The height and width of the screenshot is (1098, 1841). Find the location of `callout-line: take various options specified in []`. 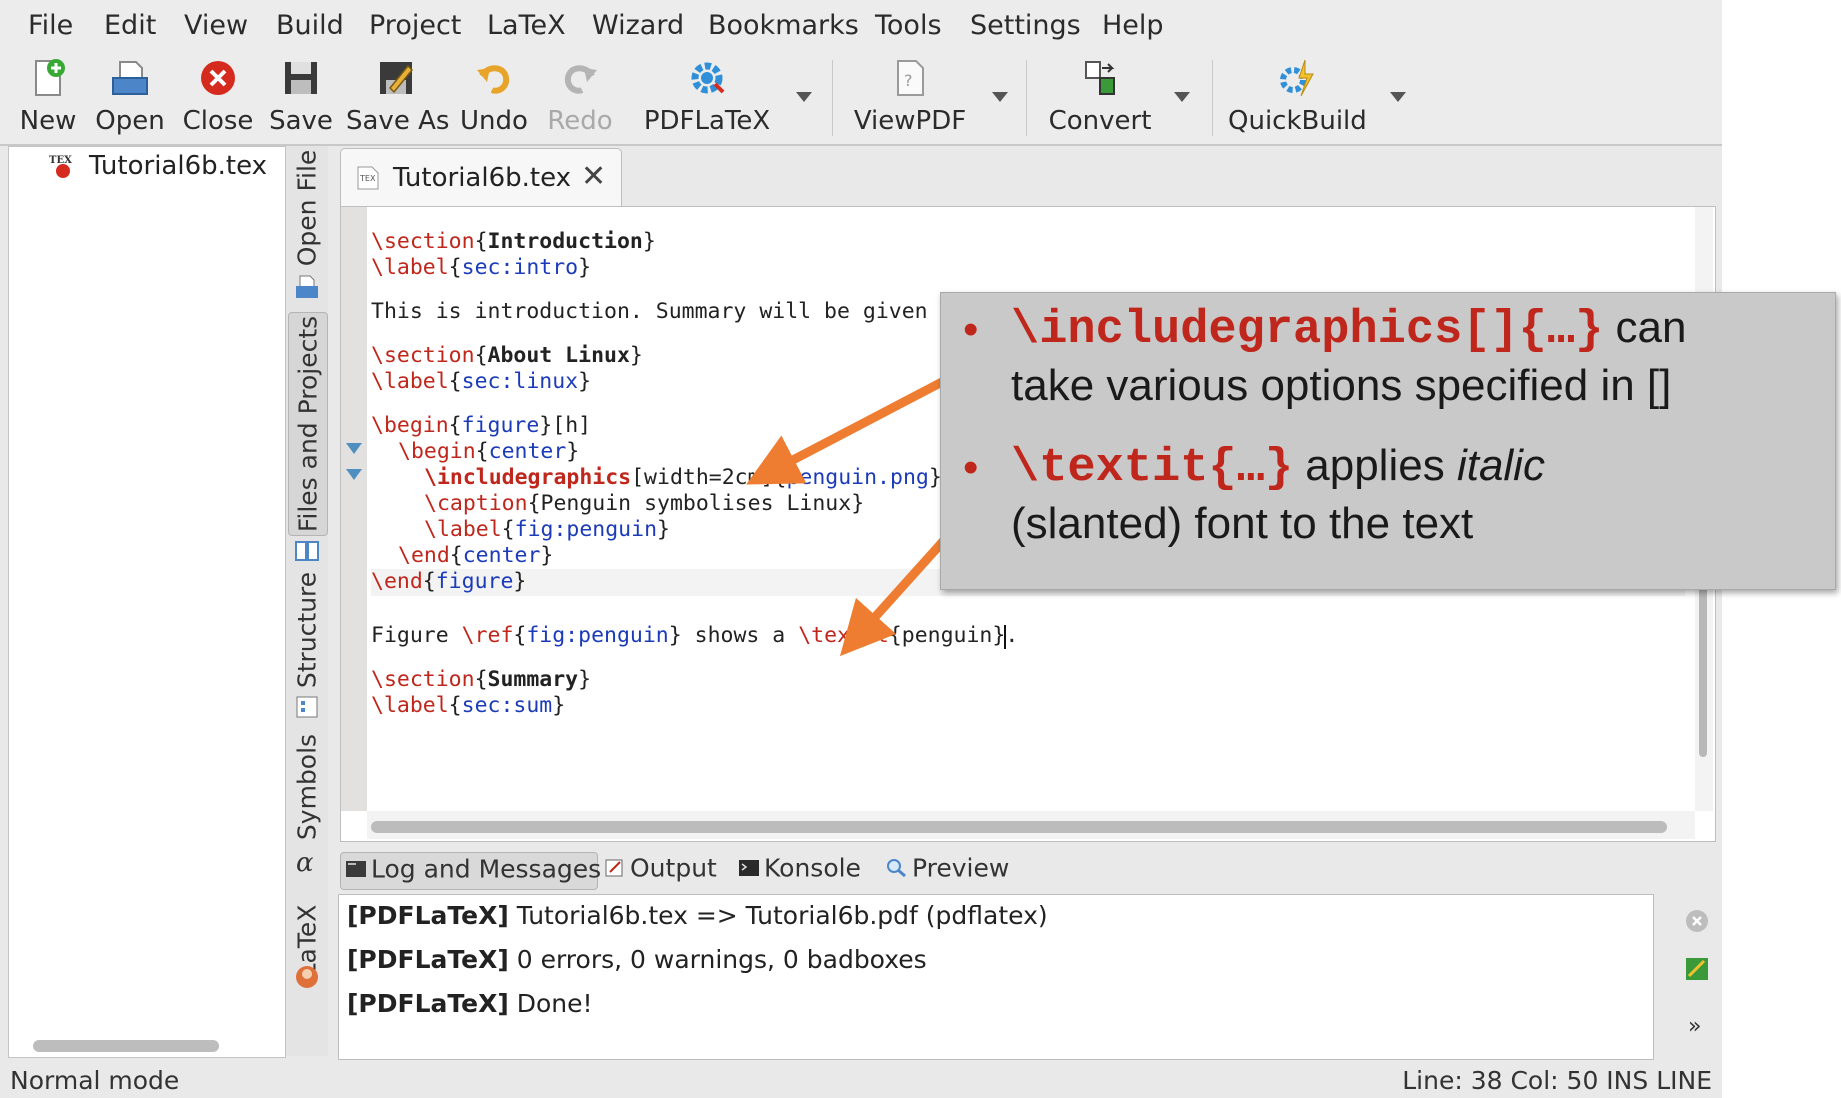

callout-line: take various options specified in [] is located at coordinates (1341, 385).